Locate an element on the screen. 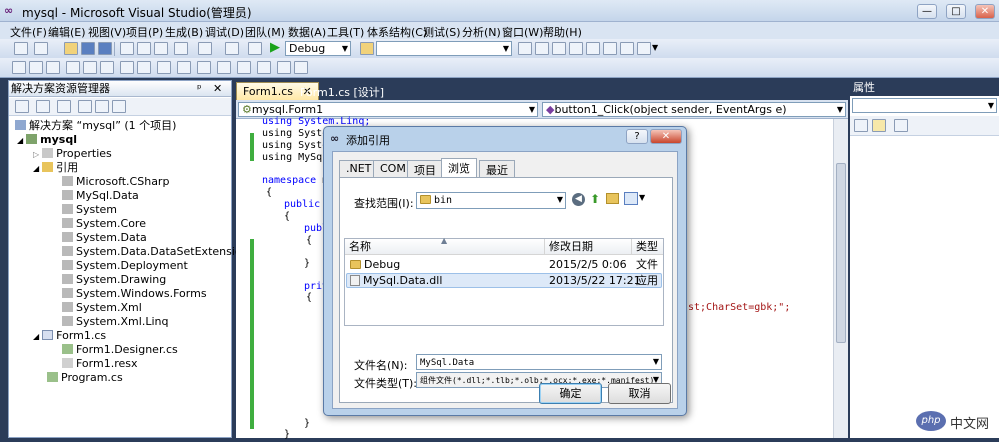 The height and width of the screenshot is (442, 999). tree-item: System.Core is located at coordinates (121, 224).